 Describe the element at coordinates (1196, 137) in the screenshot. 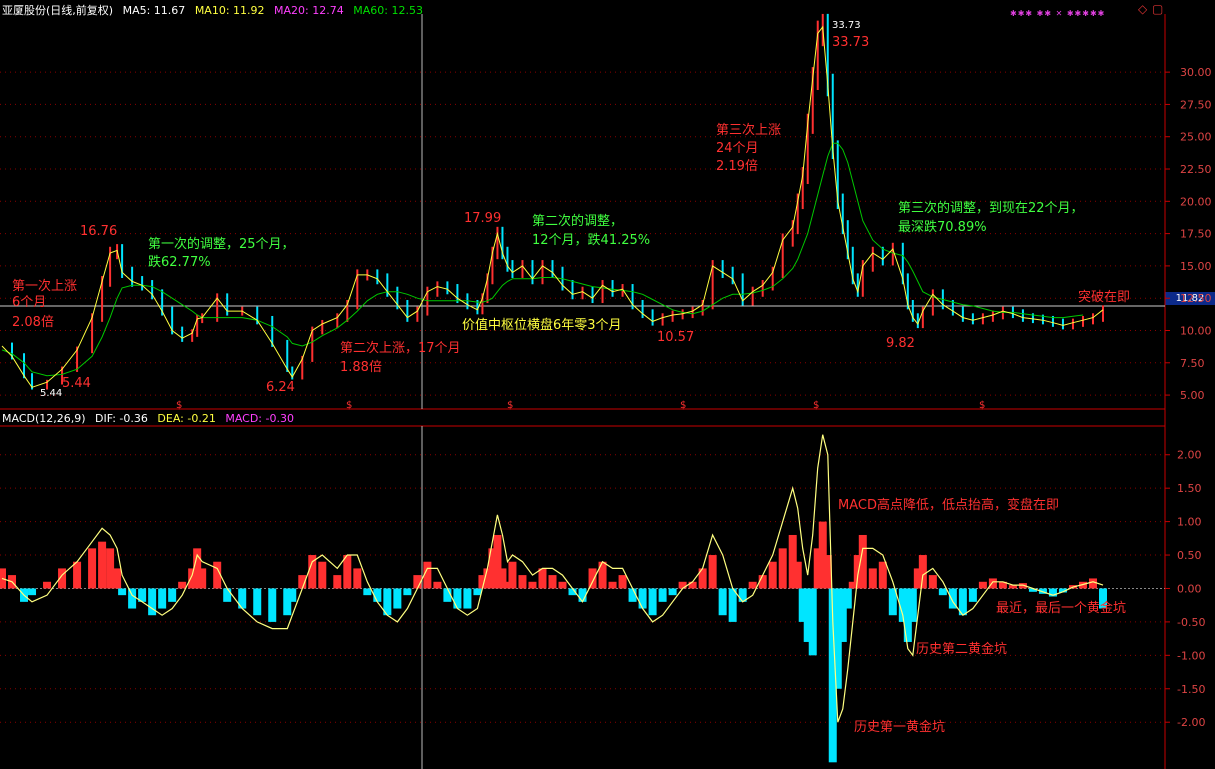

I see `price-tick-label: 25.00` at that location.